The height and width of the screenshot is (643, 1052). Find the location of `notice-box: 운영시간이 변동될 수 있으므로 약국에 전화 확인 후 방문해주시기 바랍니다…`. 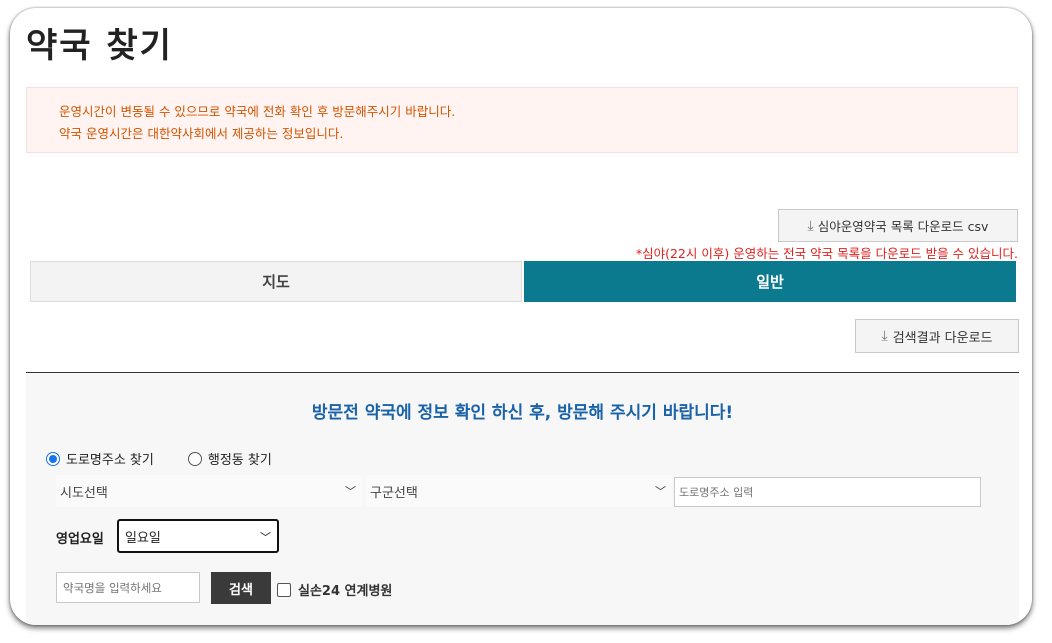

notice-box: 운영시간이 변동될 수 있으므로 약국에 전화 확인 후 방문해주시기 바랍니다… is located at coordinates (522, 120).